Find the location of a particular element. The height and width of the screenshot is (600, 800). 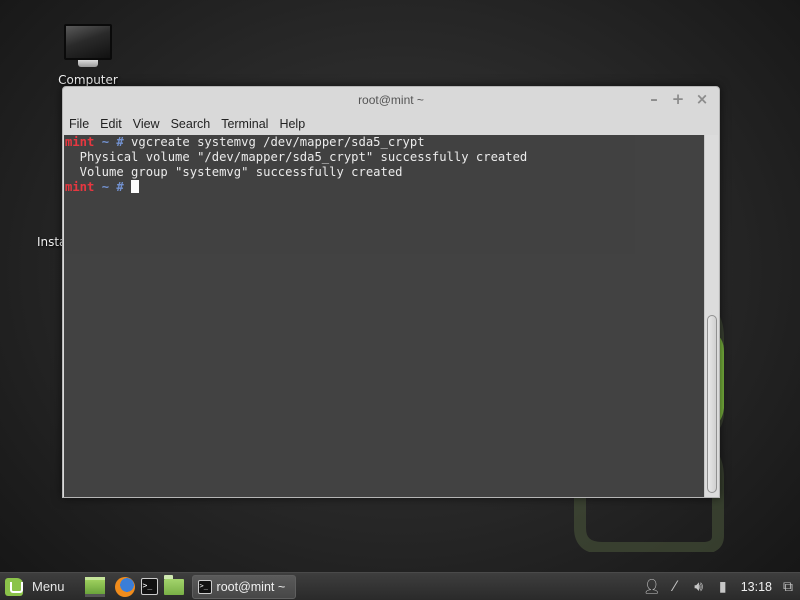

mint-logo-icon is located at coordinates (14, 586).